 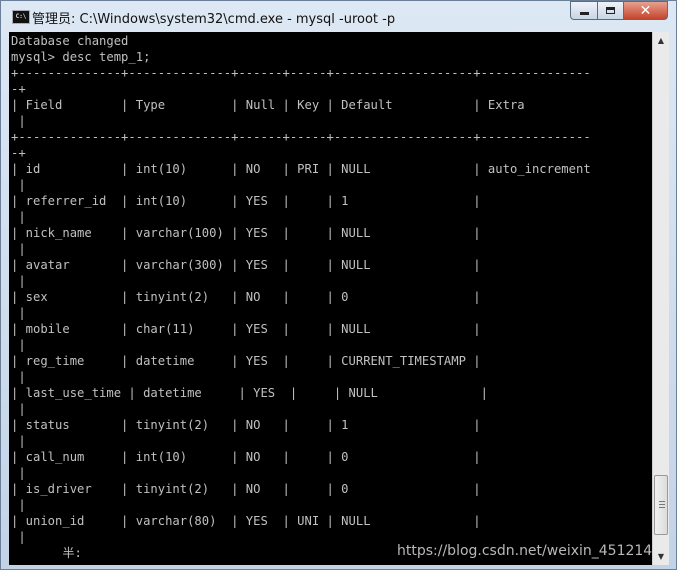 I want to click on minimize-icon, so click(x=584, y=13).